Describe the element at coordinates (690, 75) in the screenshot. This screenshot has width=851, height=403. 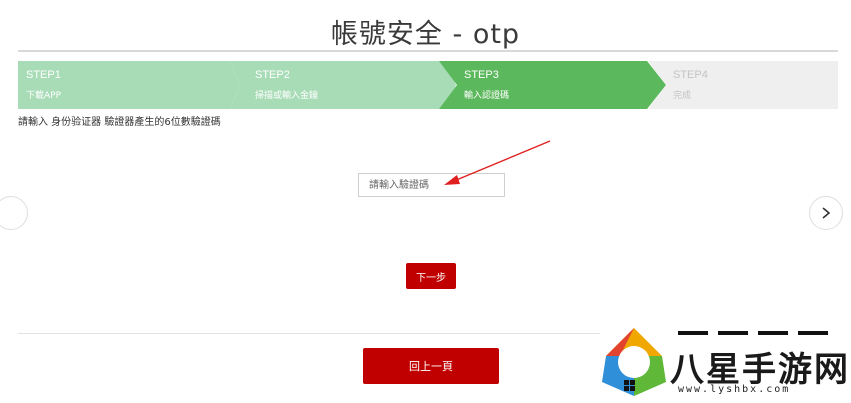
I see `step-4-label: STEP4` at that location.